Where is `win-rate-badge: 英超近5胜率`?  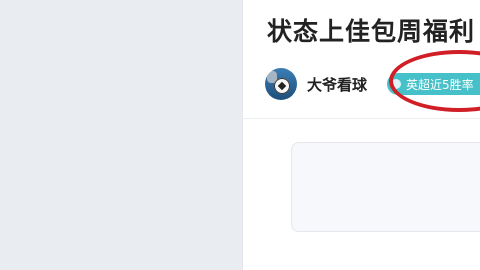 win-rate-badge: 英超近5胜率 is located at coordinates (433, 84).